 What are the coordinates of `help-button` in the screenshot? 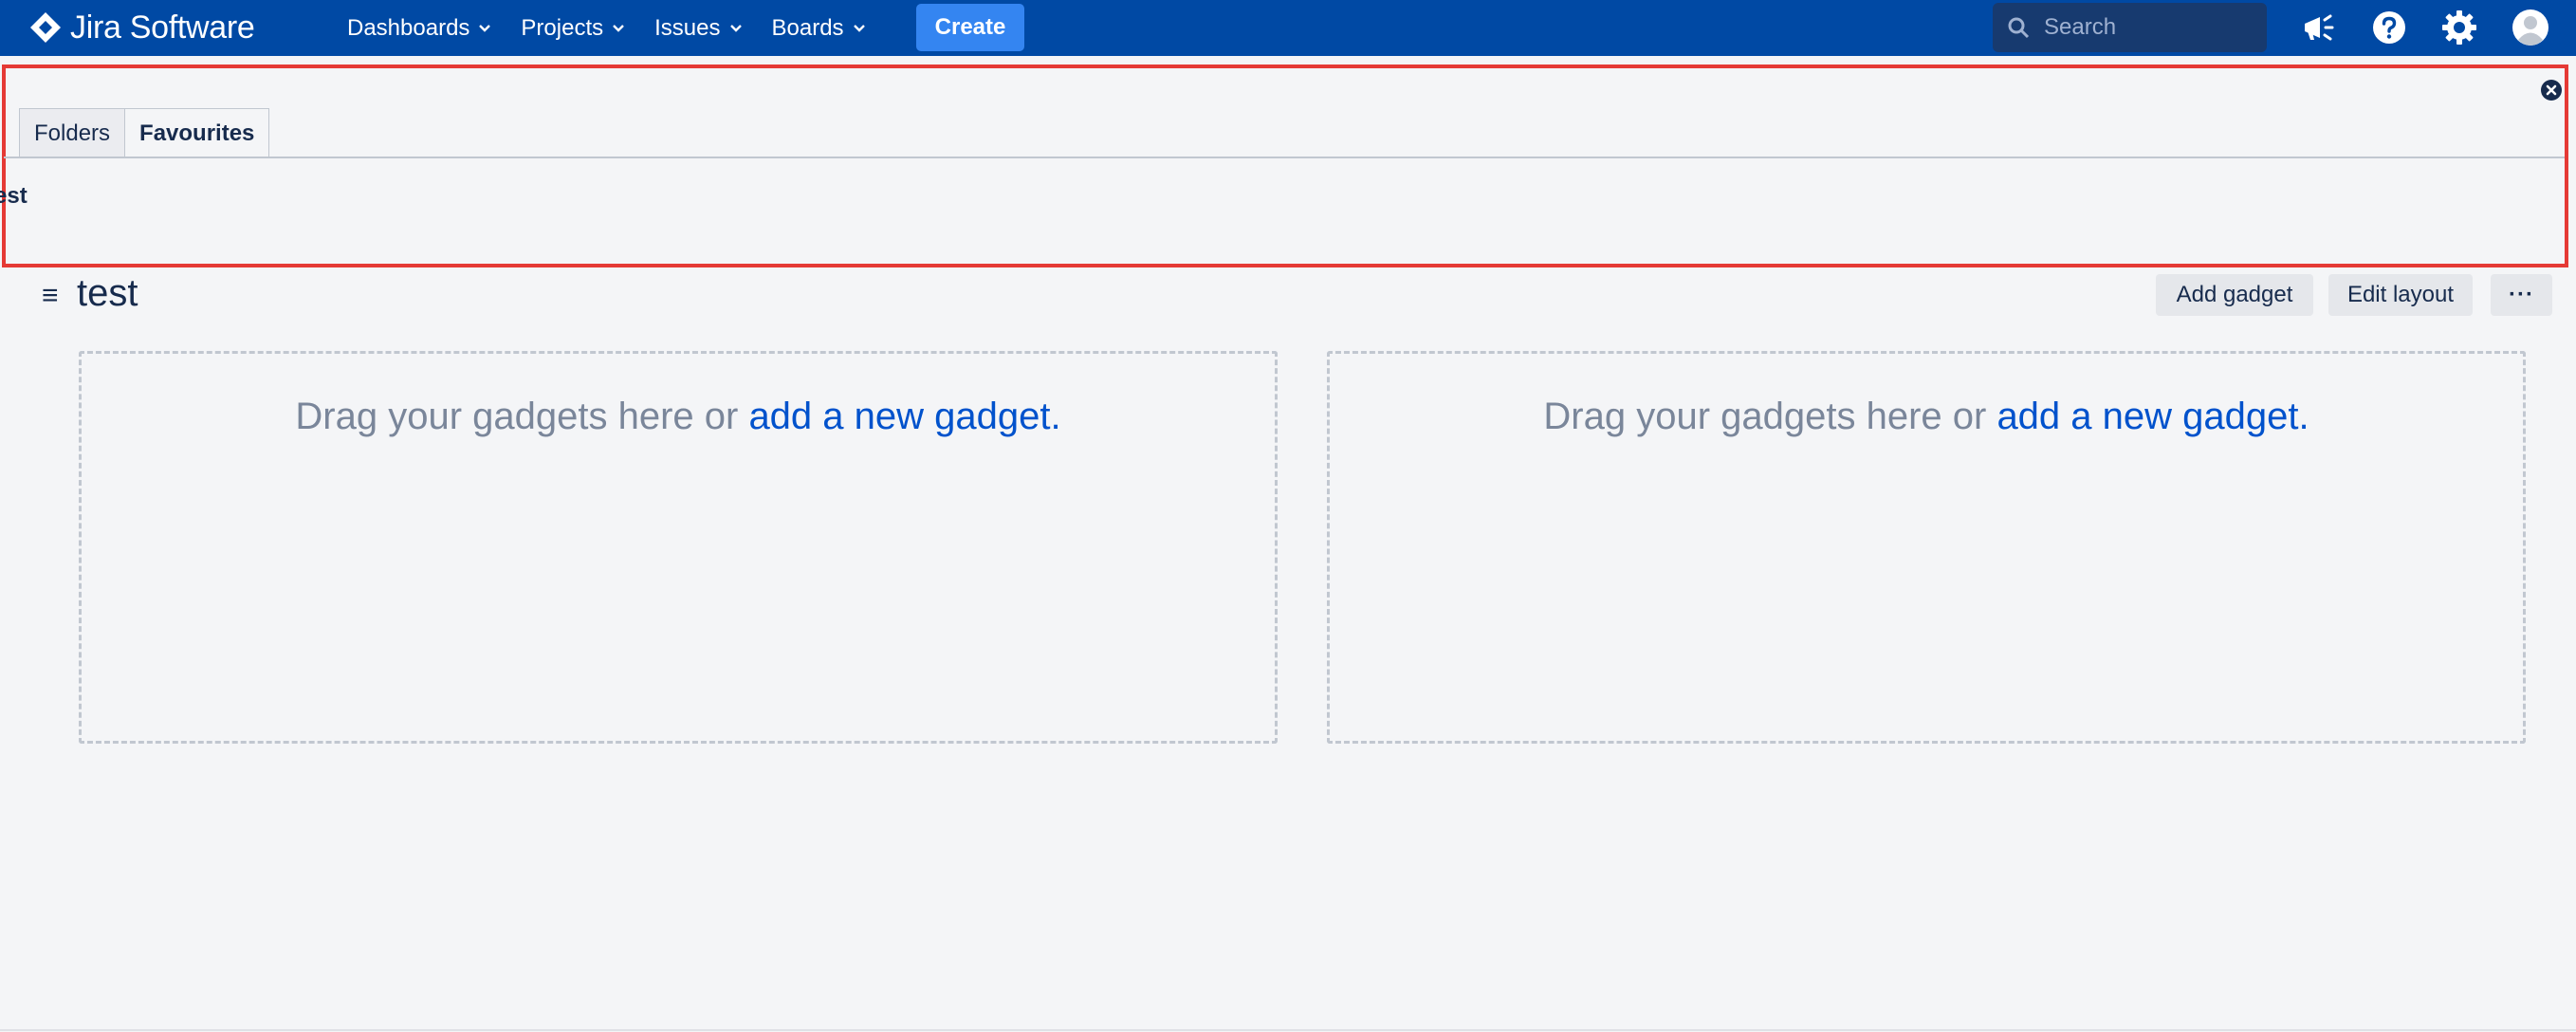 It's located at (2389, 27).